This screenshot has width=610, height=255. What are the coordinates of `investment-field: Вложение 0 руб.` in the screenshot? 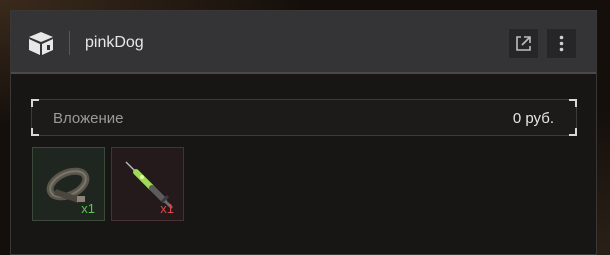 It's located at (304, 117).